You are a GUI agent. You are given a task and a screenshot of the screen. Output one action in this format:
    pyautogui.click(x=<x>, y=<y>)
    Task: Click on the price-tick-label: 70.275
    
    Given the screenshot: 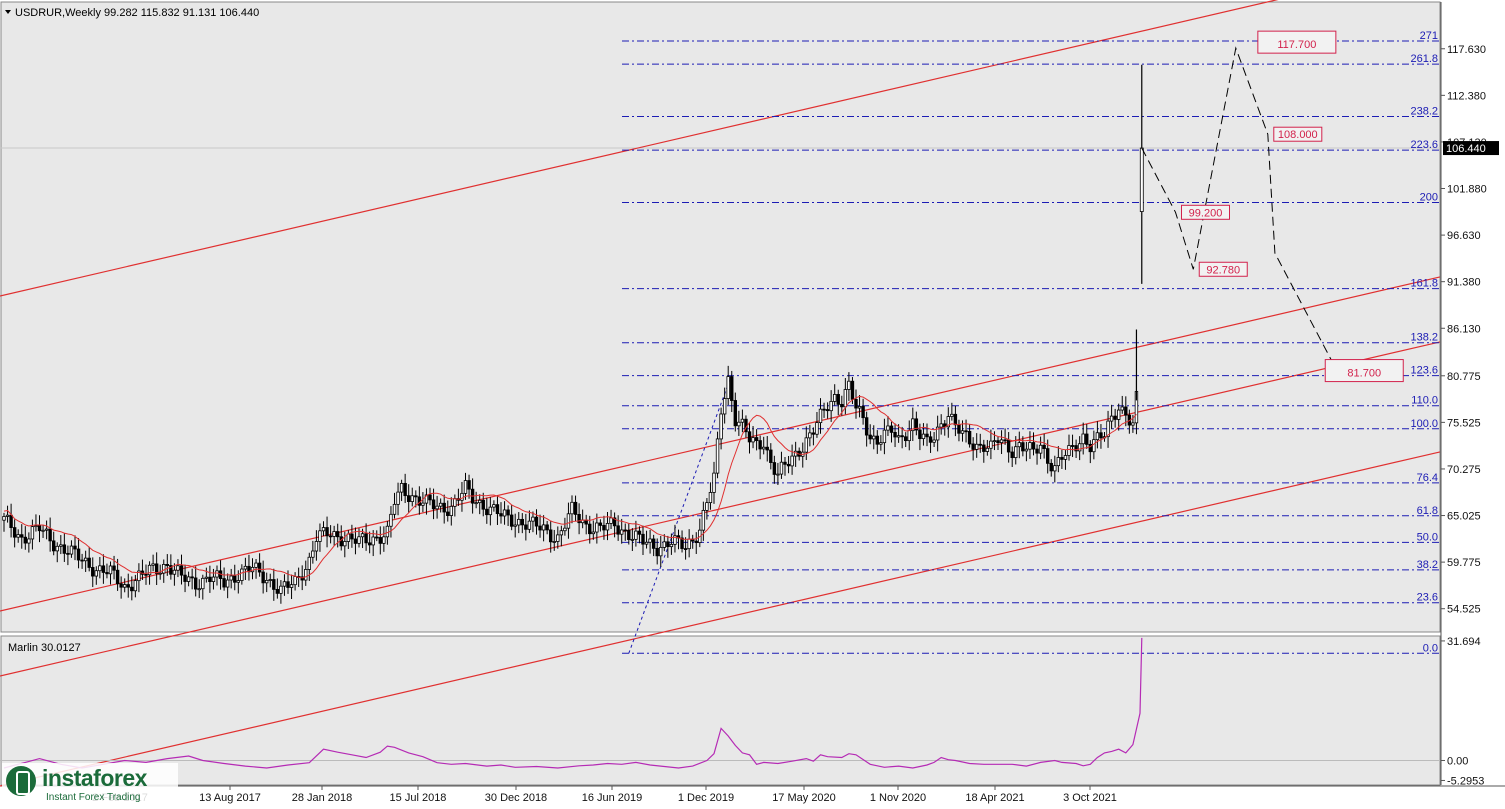 What is the action you would take?
    pyautogui.click(x=1464, y=470)
    